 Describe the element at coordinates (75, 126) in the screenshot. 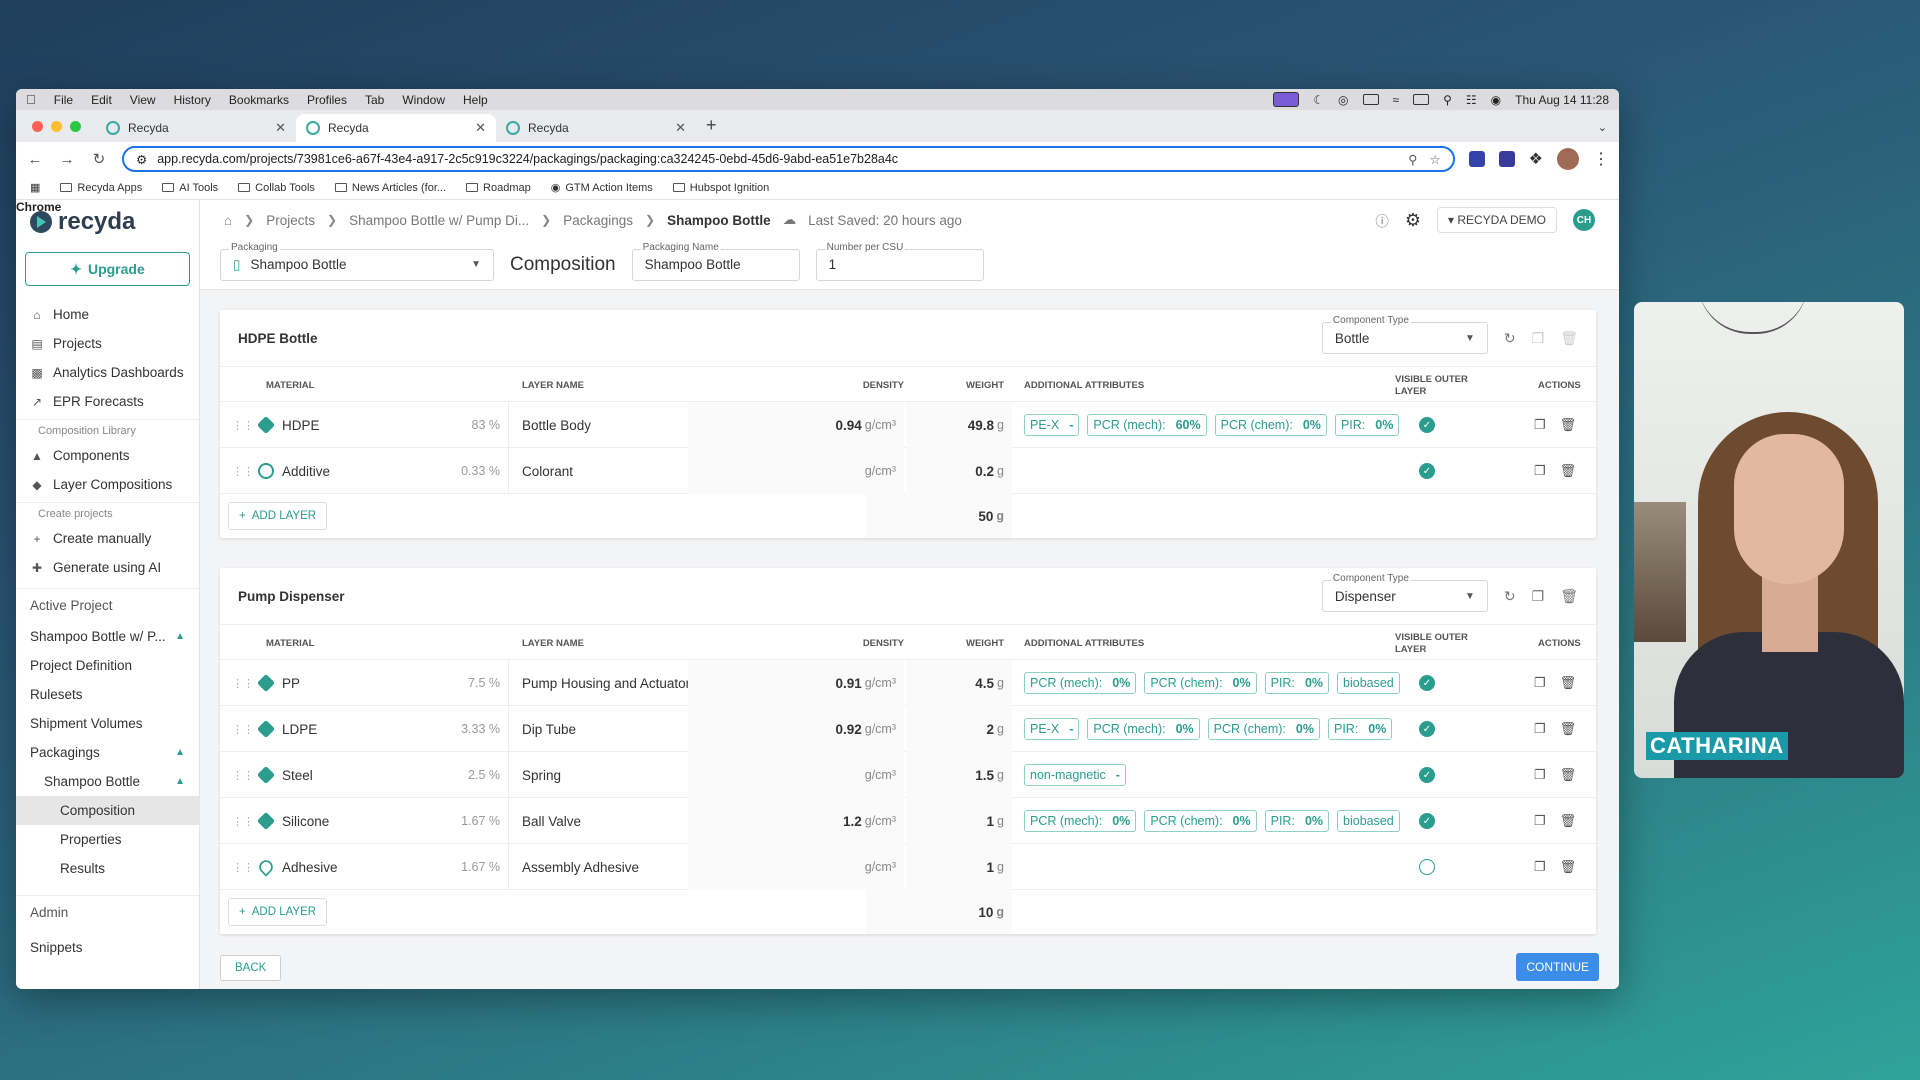

I see `zoom-window-button` at that location.